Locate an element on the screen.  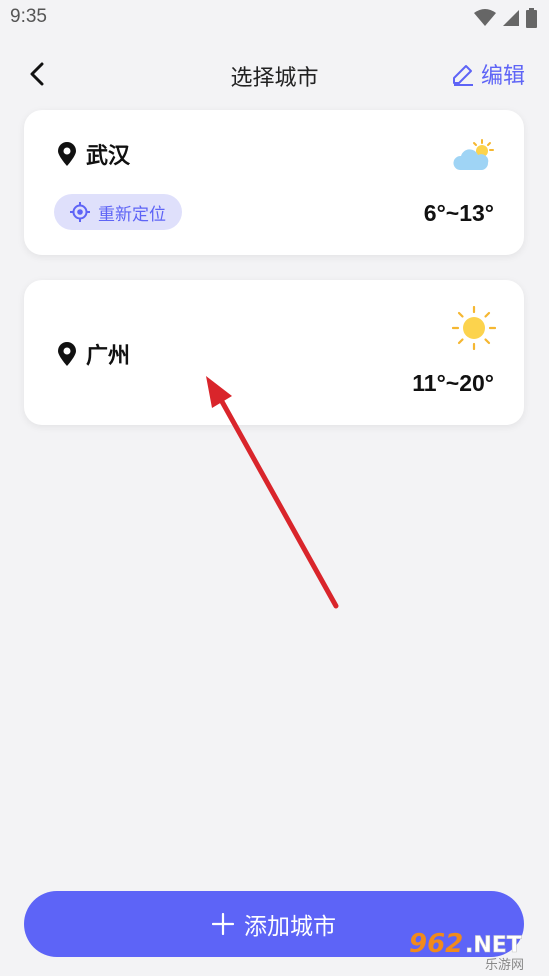
svg-text: .NET is located at coordinates (493, 945).